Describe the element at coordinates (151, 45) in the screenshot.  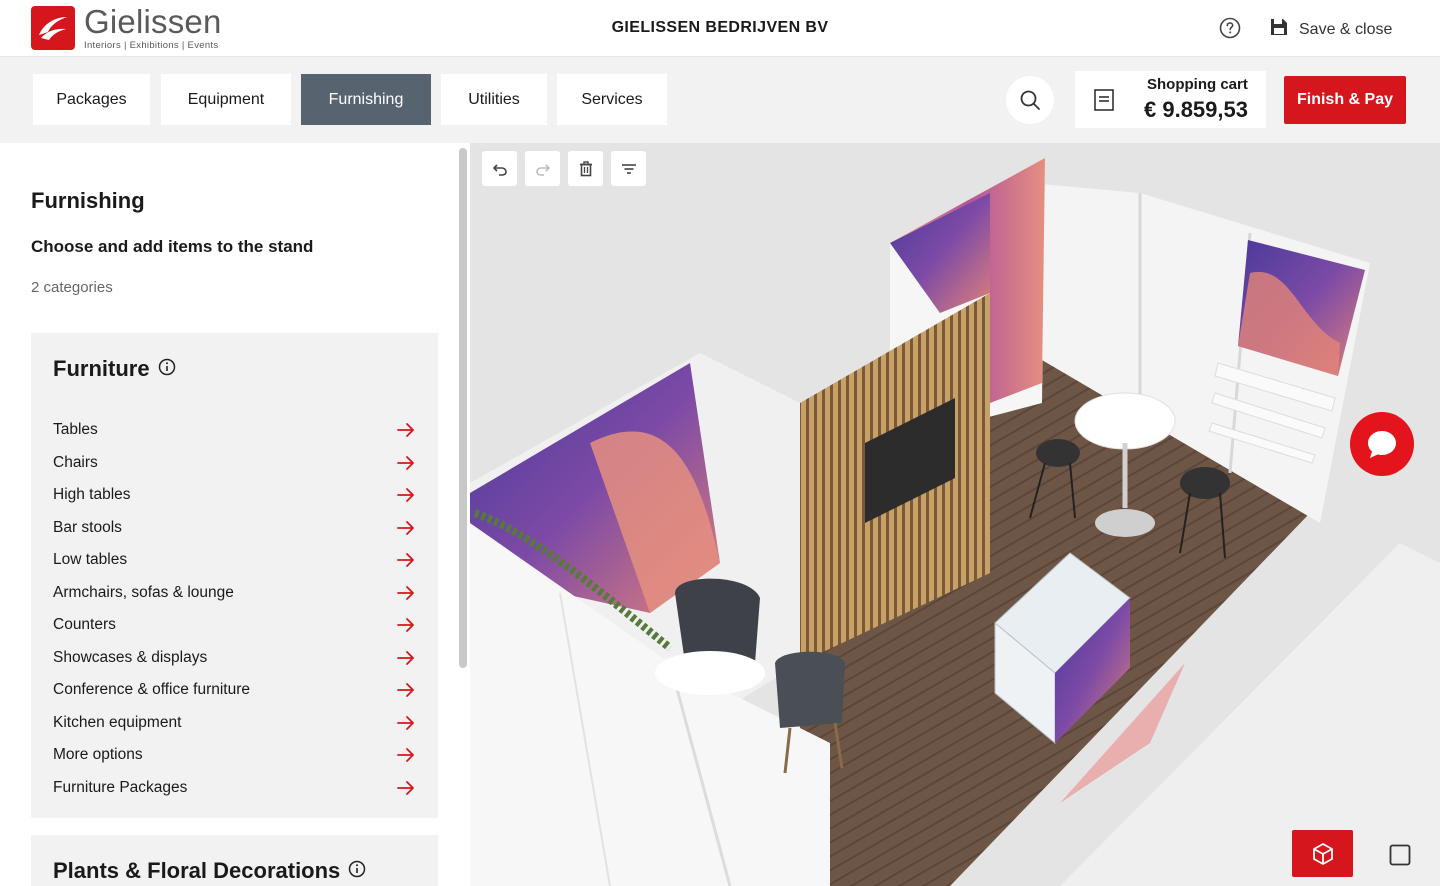
I see `logo-tagline: Interiors | Exhibitions | Events` at that location.